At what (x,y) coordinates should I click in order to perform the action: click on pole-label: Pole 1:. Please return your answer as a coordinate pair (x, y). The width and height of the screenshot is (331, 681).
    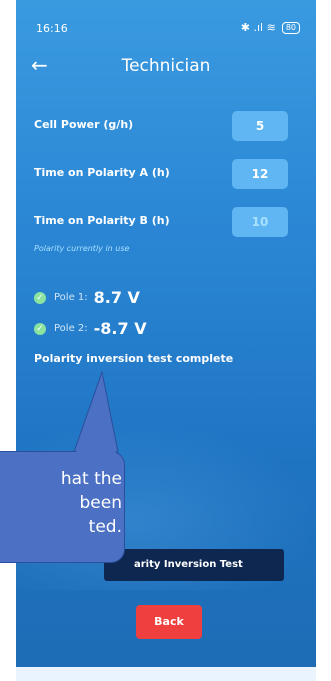
    Looking at the image, I should click on (71, 297).